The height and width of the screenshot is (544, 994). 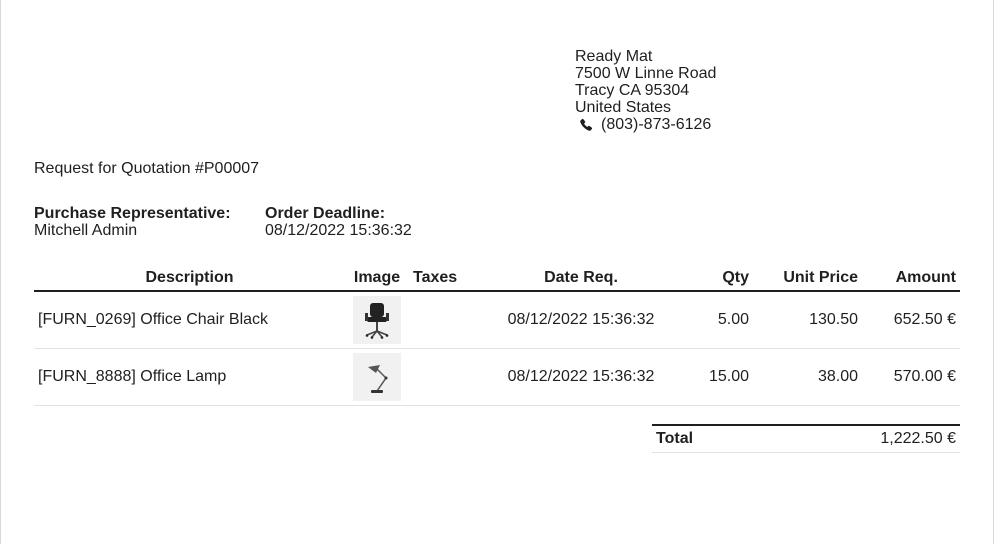 What do you see at coordinates (723, 320) in the screenshot?
I see `row-qty: 5.00` at bounding box center [723, 320].